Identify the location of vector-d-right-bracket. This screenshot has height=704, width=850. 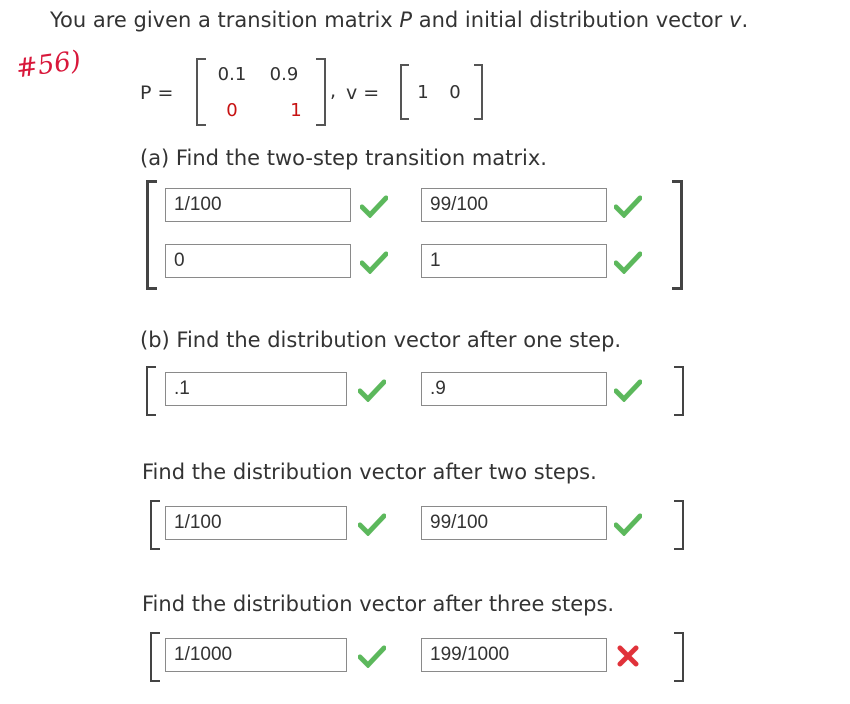
(679, 657).